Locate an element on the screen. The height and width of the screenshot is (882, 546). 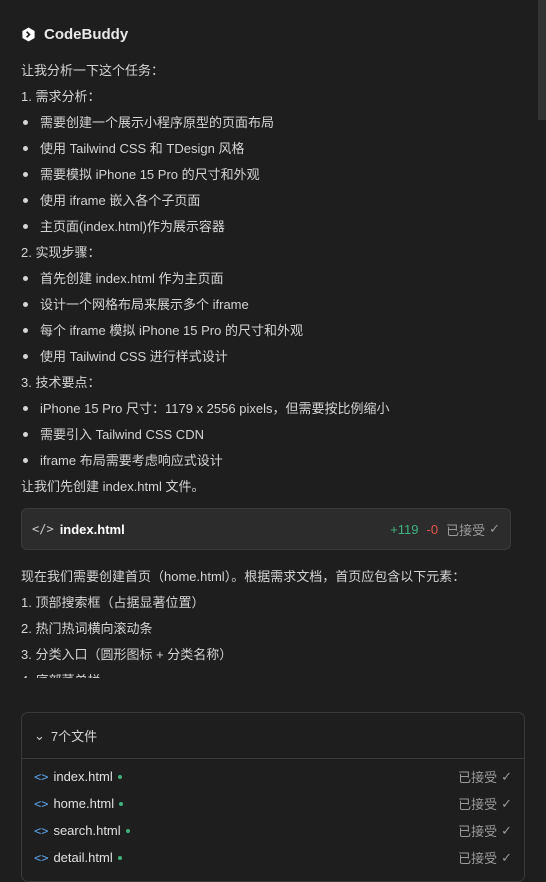
bullet-item: 需要模拟 iPhone 15 Pro 的尺寸和外观 is located at coordinates (273, 175).